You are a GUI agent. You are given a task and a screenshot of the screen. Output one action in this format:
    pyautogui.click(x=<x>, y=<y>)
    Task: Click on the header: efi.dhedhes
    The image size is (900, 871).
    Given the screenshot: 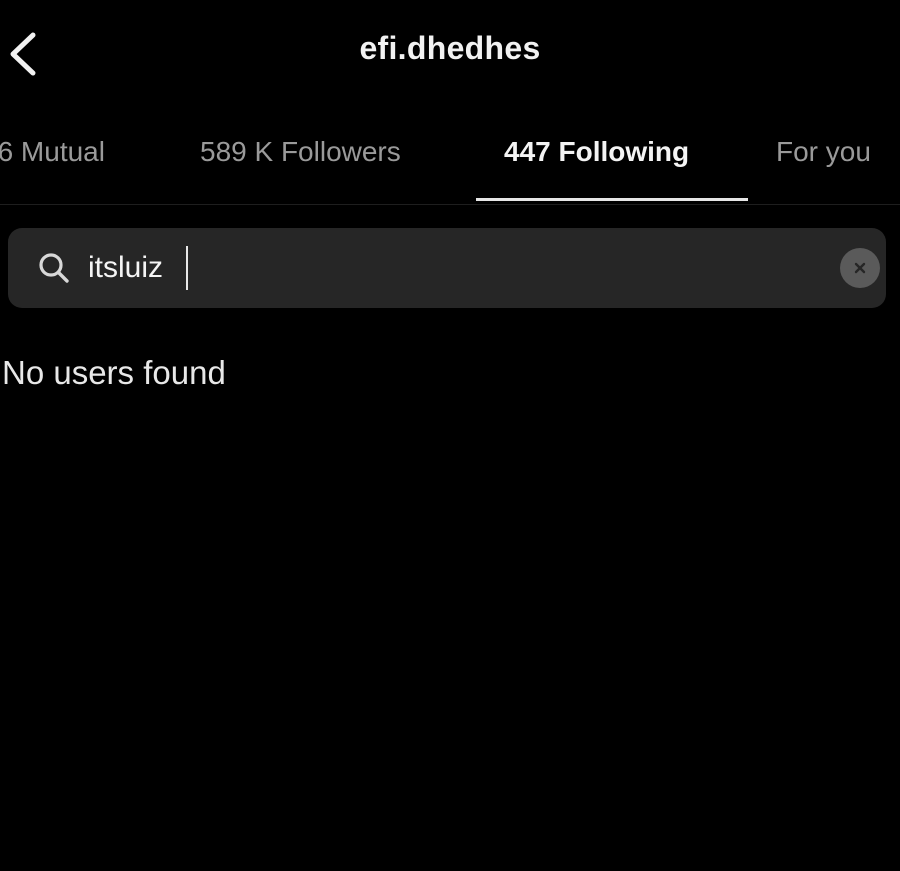 What is the action you would take?
    pyautogui.click(x=450, y=55)
    